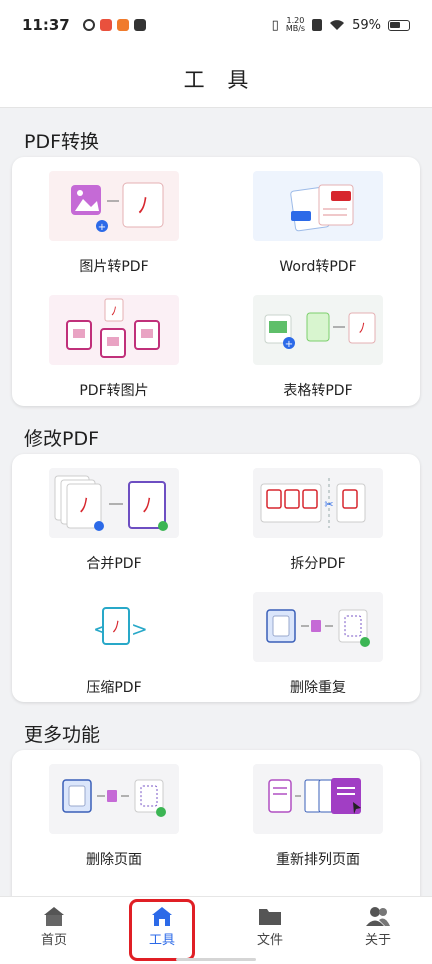 This screenshot has width=432, height=964. I want to click on home-icon, so click(54, 916).